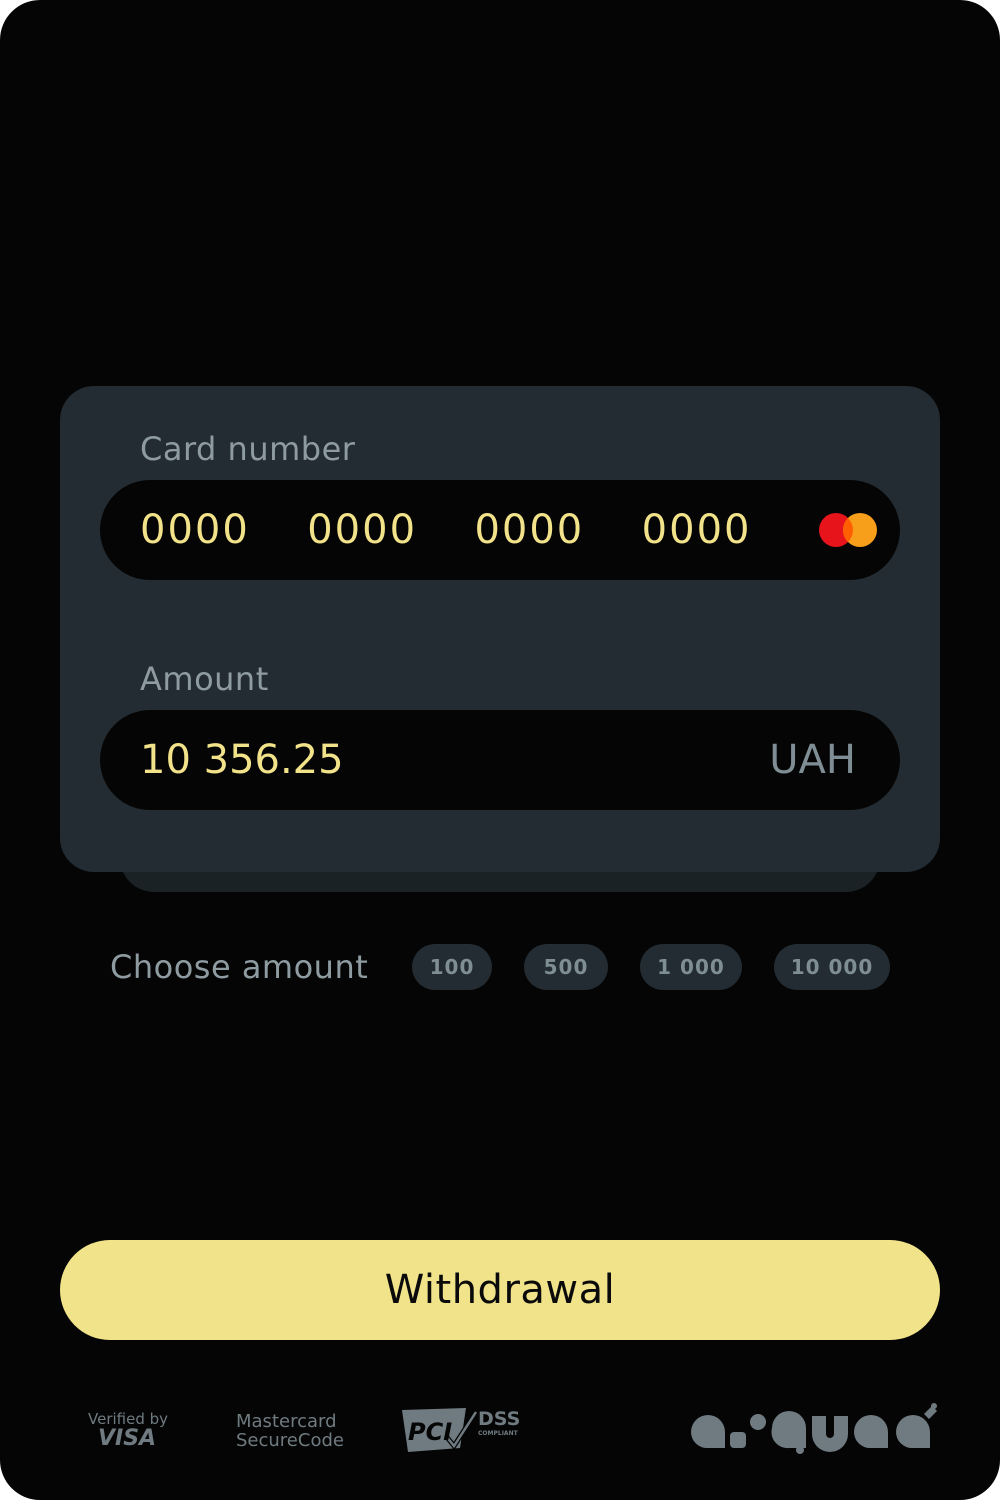 The height and width of the screenshot is (1500, 1000). What do you see at coordinates (566, 967) in the screenshot?
I see `amount-chip-500: 500` at bounding box center [566, 967].